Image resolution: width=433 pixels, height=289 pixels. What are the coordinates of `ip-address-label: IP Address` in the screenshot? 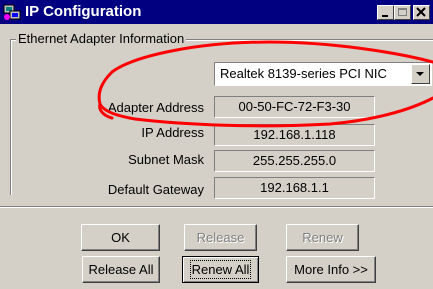 It's located at (172, 132).